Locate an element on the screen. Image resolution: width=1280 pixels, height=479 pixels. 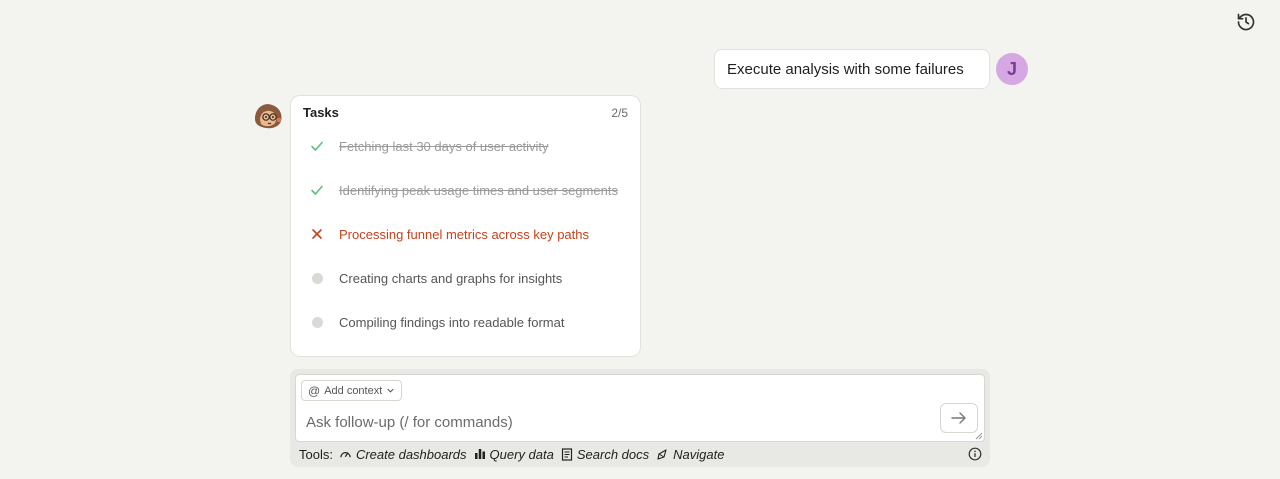
bar-chart-icon is located at coordinates (479, 454).